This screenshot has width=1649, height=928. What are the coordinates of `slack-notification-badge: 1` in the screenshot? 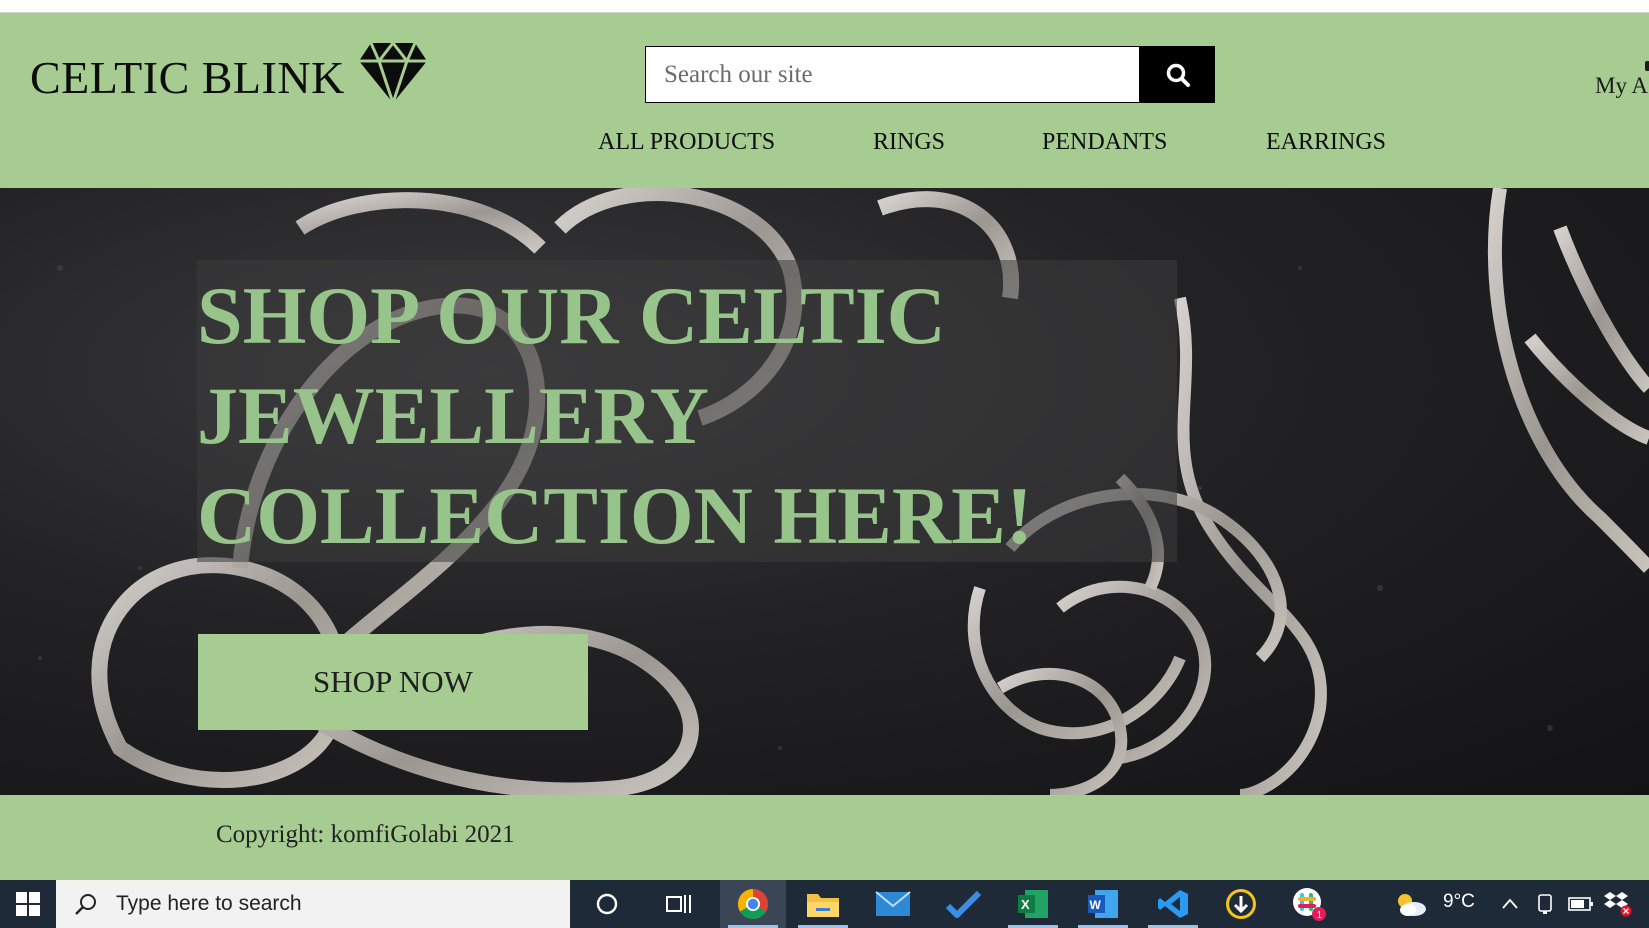 It's located at (1320, 915).